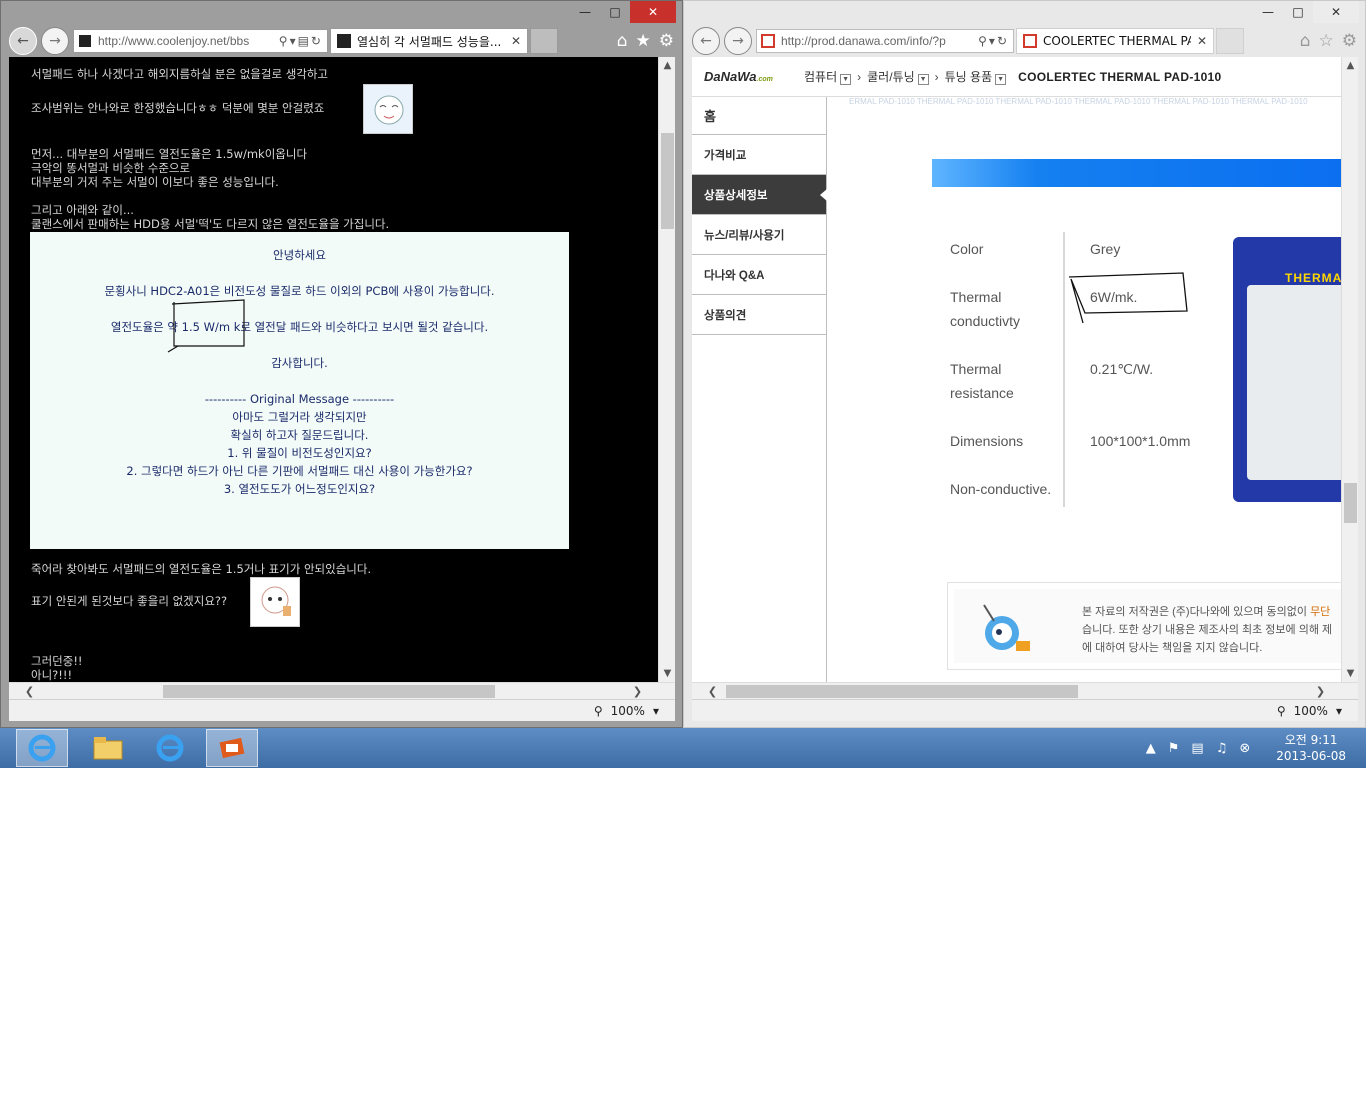  I want to click on window-controls: — □ ✕, so click(1306, 12).